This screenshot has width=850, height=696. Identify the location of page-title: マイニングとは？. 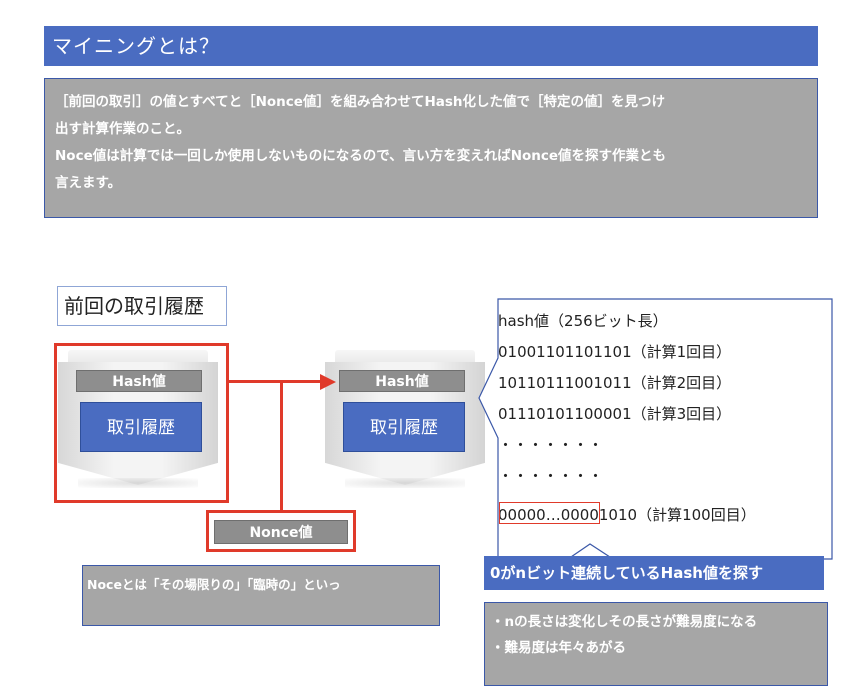
(431, 46).